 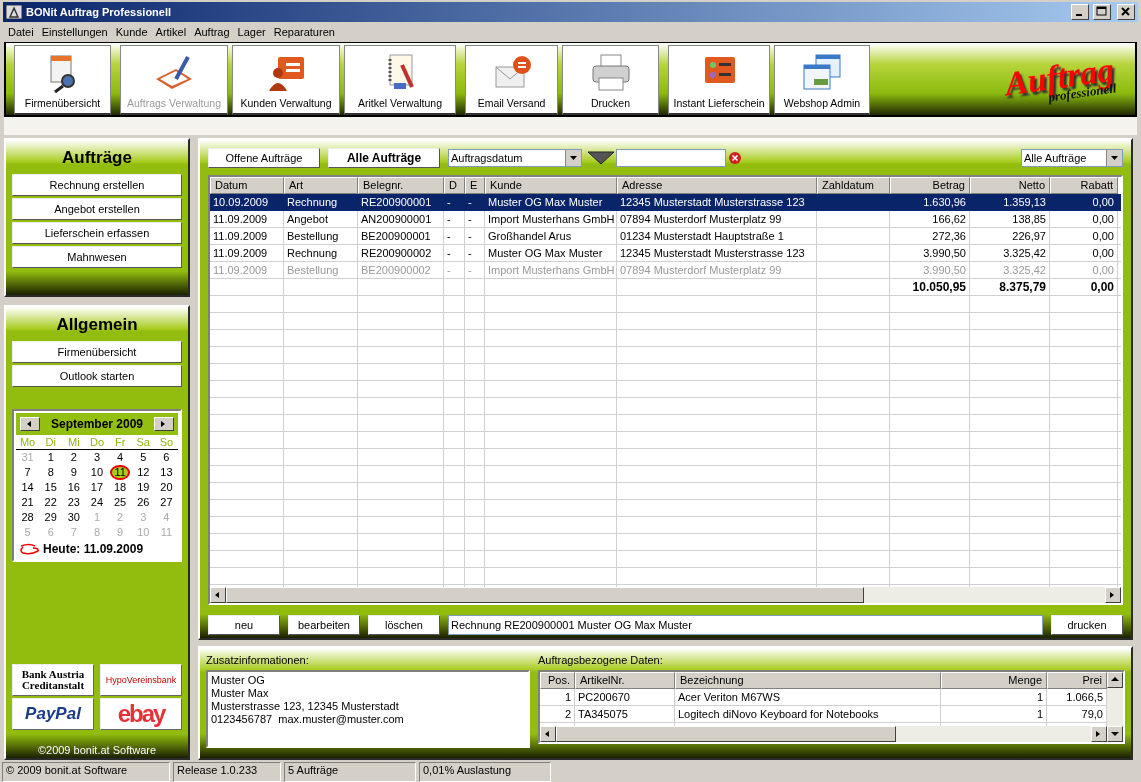 What do you see at coordinates (27, 517) in the screenshot?
I see `calendar-day: 28` at bounding box center [27, 517].